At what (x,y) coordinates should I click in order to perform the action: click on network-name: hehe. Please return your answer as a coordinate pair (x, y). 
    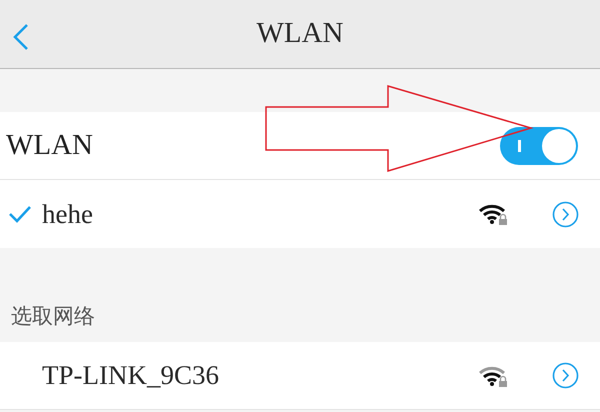
    Looking at the image, I should click on (68, 214).